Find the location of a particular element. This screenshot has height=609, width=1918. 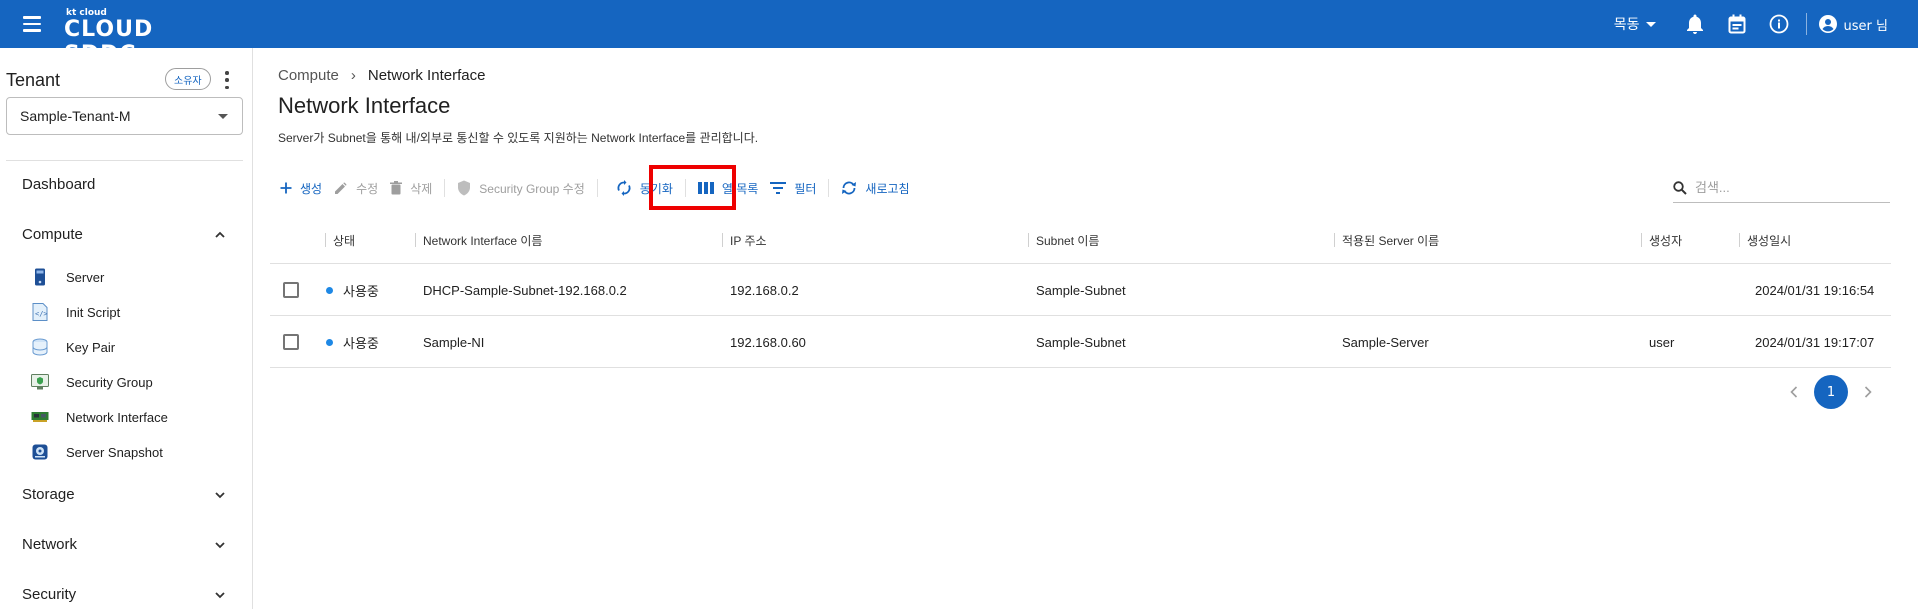

view-column-icon is located at coordinates (705, 188).